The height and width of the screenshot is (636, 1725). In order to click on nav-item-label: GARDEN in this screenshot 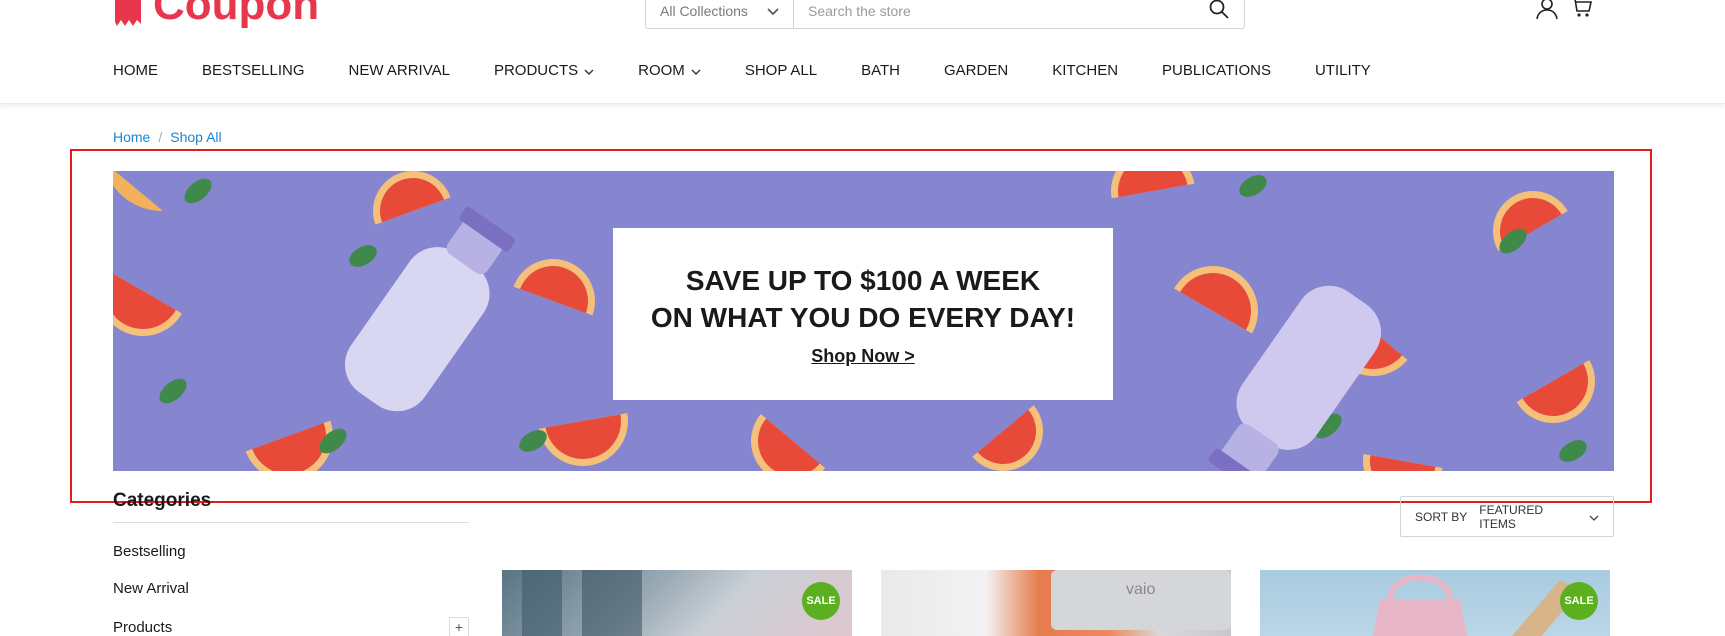, I will do `click(976, 70)`.